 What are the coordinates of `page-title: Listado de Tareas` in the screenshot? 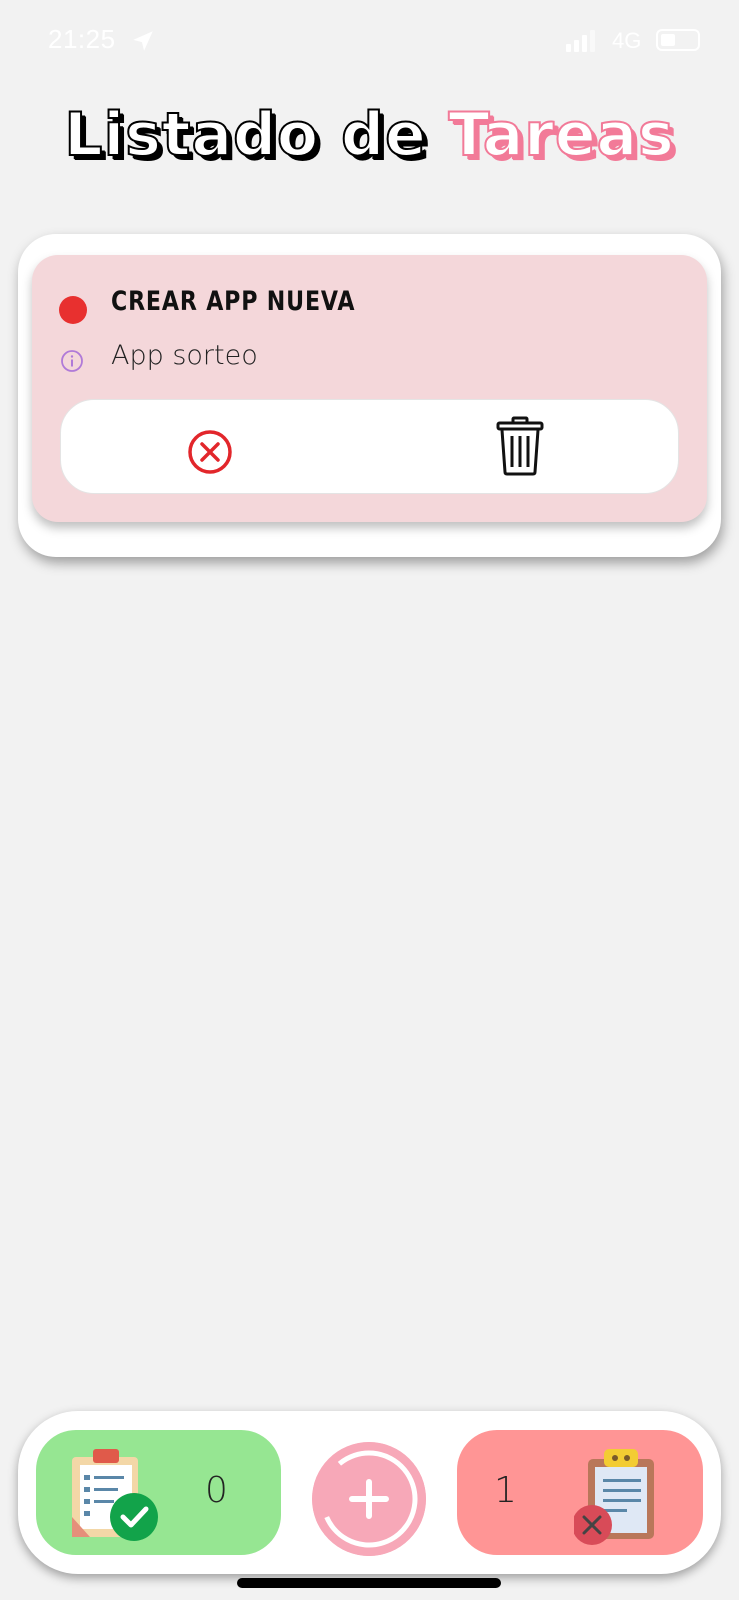 It's located at (369, 135).